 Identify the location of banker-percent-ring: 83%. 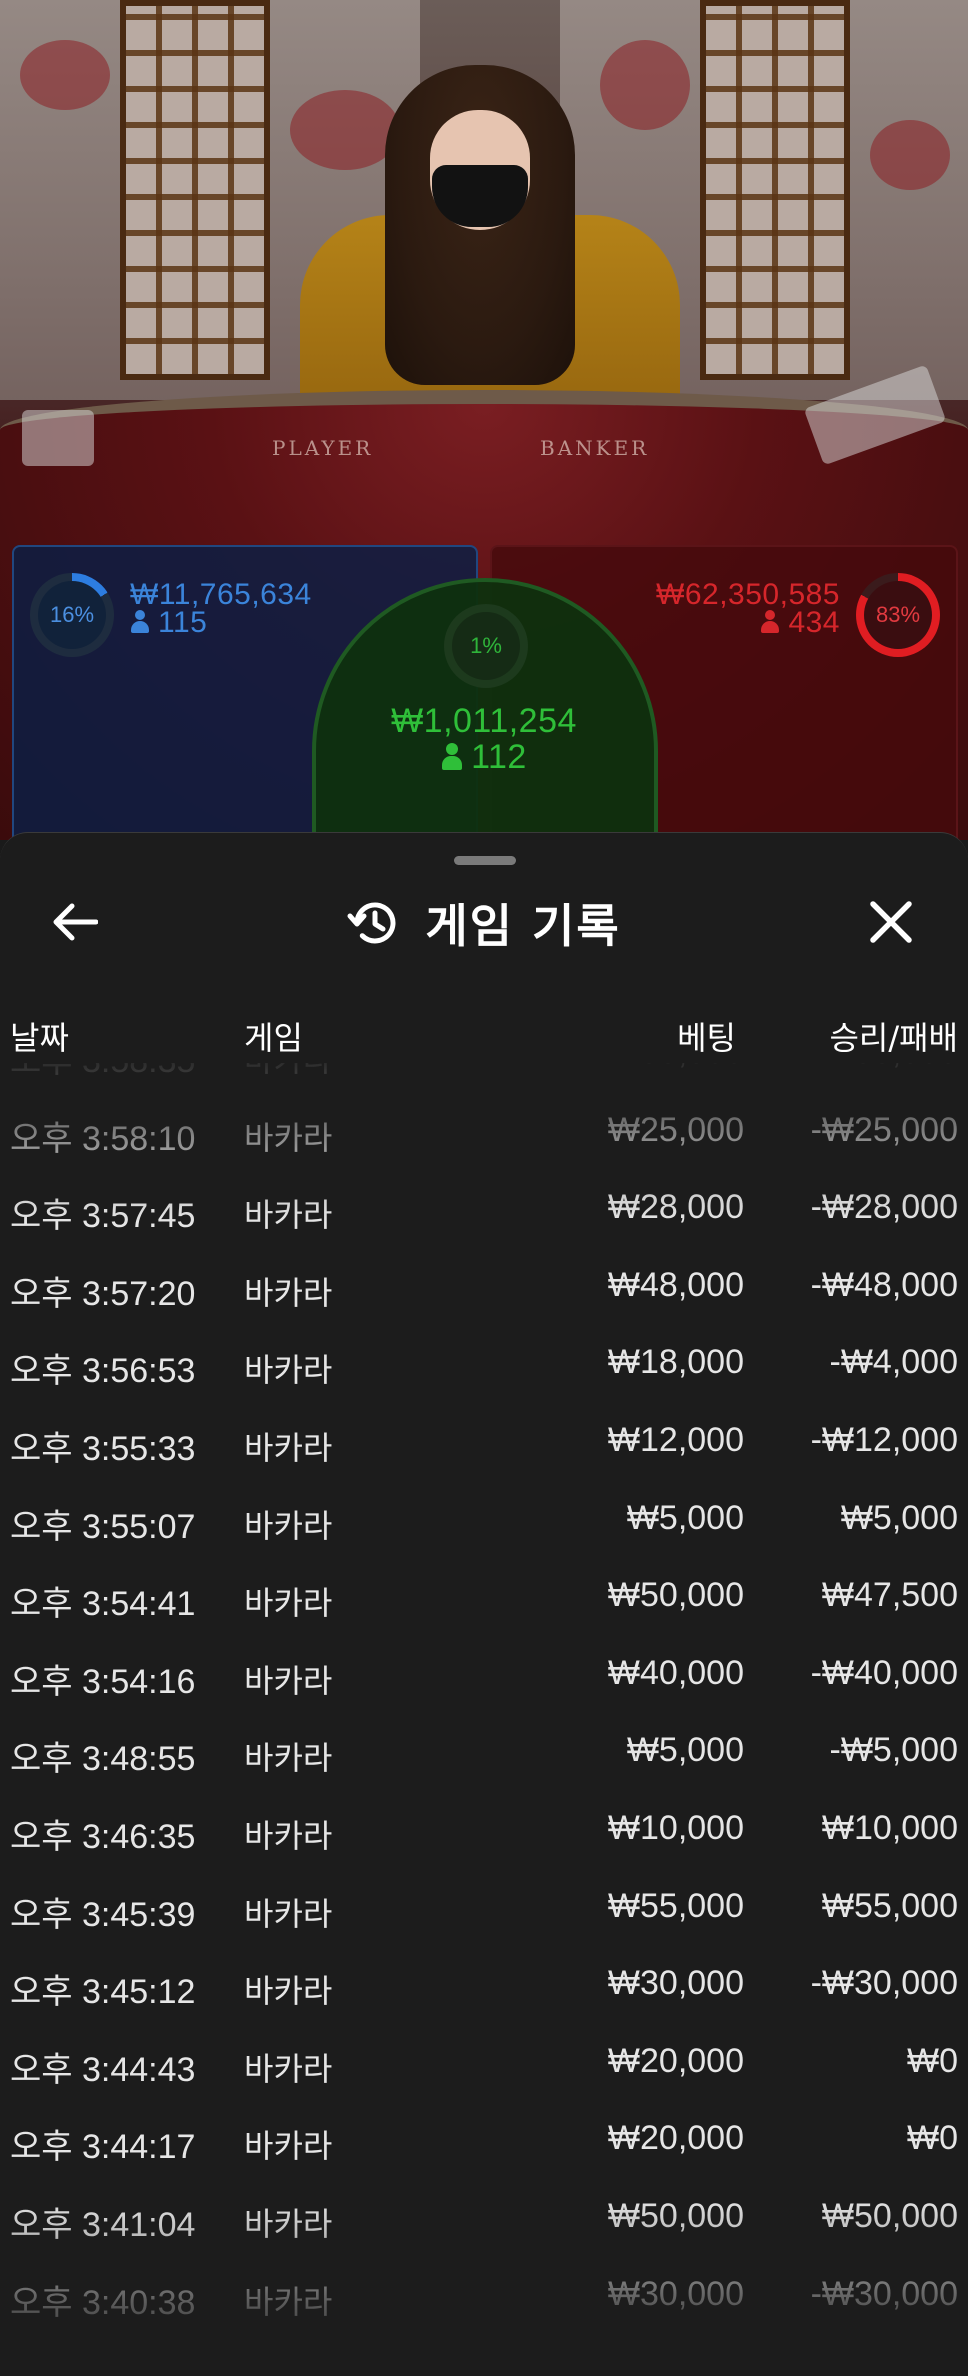
(898, 615).